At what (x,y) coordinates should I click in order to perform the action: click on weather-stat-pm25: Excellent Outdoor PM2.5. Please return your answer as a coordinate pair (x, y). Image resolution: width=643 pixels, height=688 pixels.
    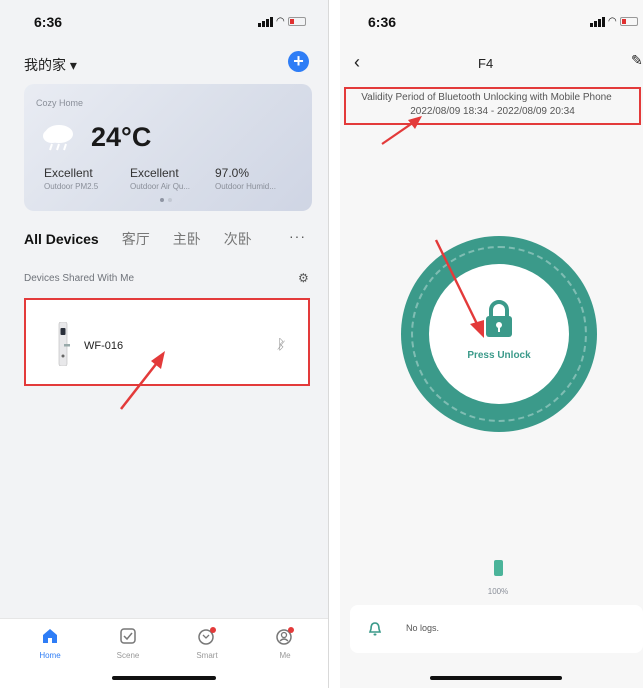
    Looking at the image, I should click on (71, 178).